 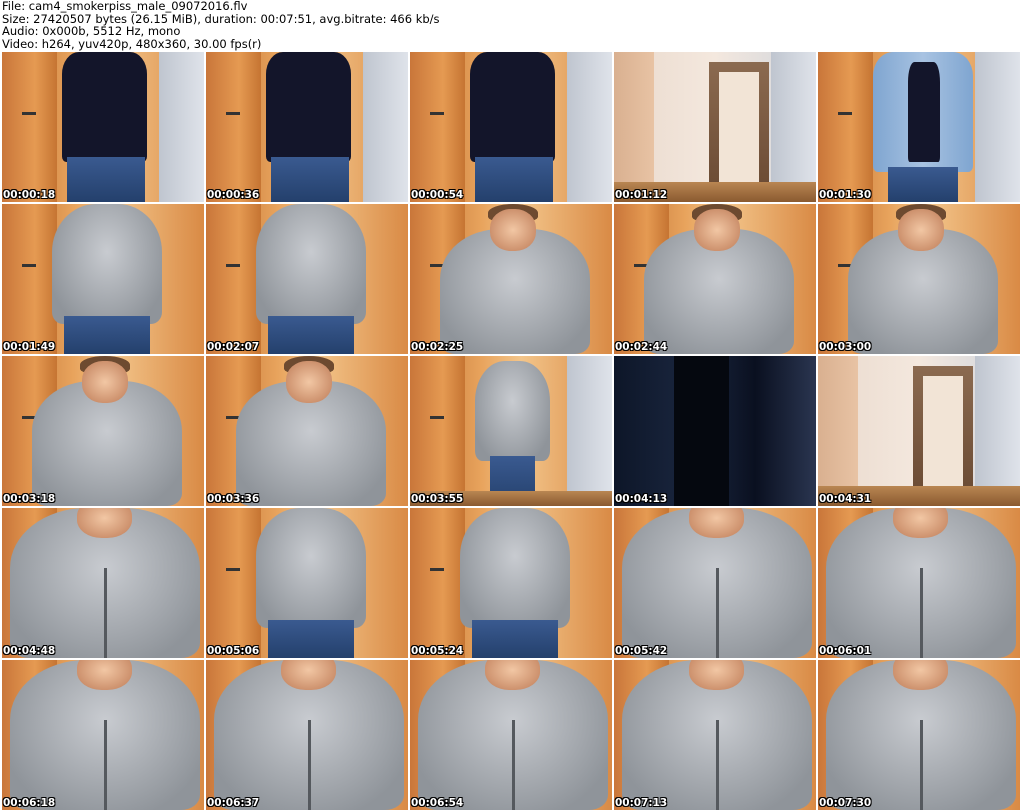 I want to click on file-name: File: cam4_smokerpiss_male_09072016.flv, so click(x=125, y=6).